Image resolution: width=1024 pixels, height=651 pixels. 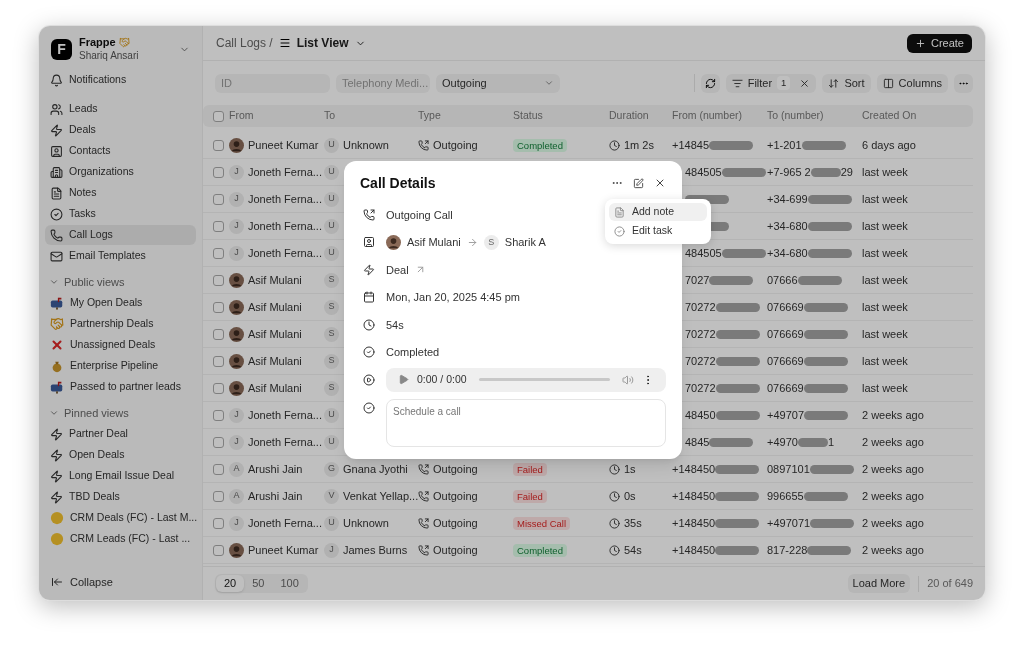 I want to click on sidebar-item: Deals, so click(x=120, y=130).